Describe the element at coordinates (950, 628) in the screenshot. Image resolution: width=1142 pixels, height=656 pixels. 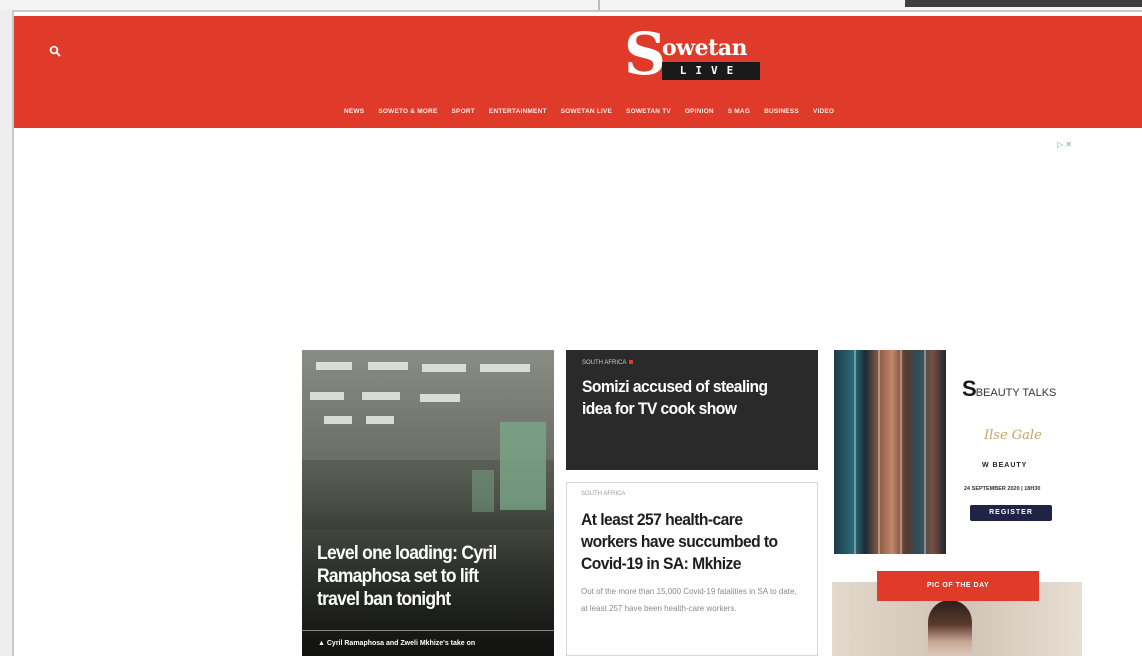
I see `potd-person-image` at that location.